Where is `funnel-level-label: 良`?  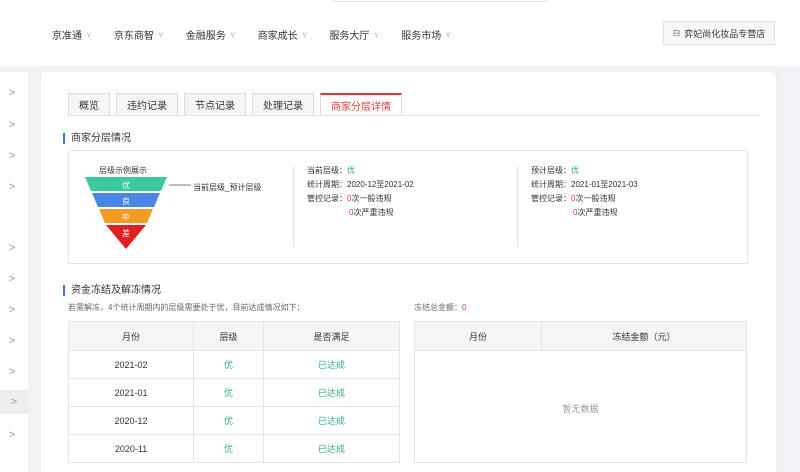
funnel-level-label: 良 is located at coordinates (126, 201).